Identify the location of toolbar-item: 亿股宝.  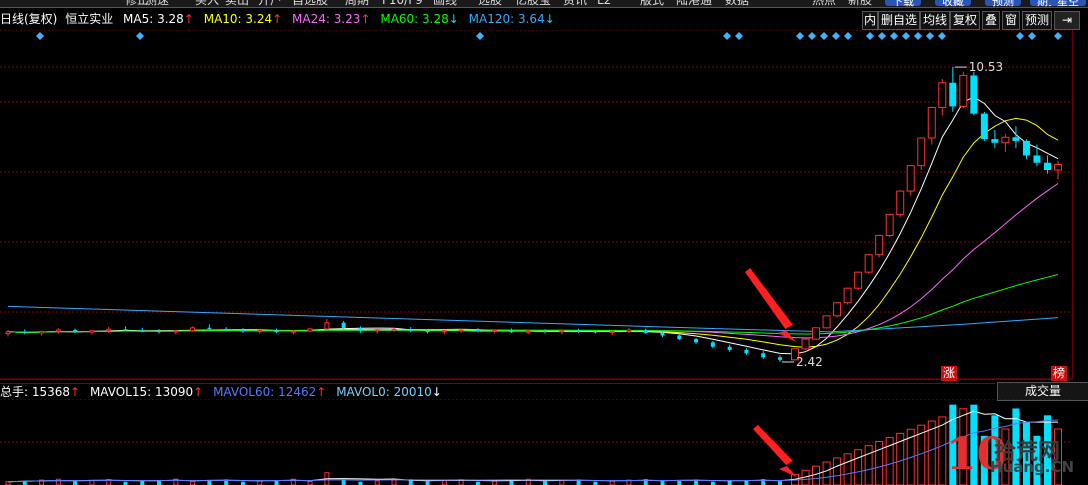
(533, 3).